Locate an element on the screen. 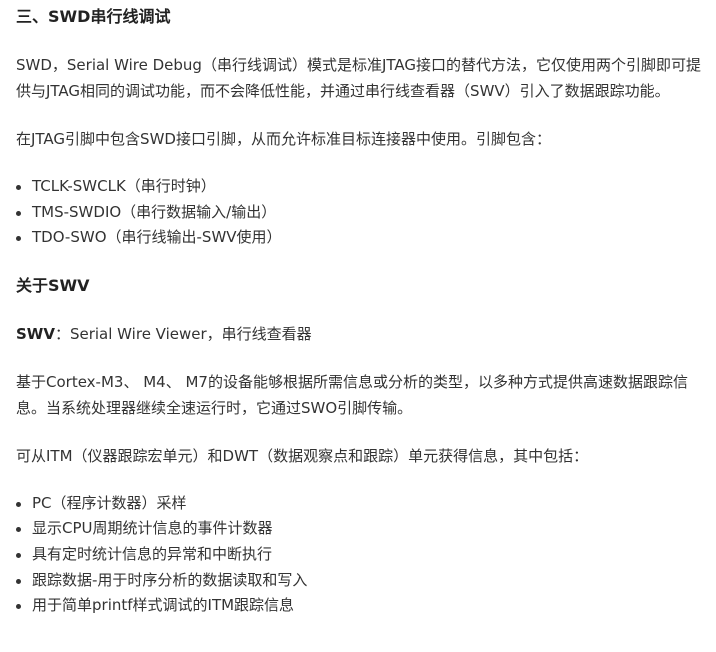 The image size is (716, 652). itm-dwt-paragraph: 可从ITM（仪器跟踪宏单元）和DWT（数据观察点和跟踪）单元获得信息，其中包括： is located at coordinates (302, 455).